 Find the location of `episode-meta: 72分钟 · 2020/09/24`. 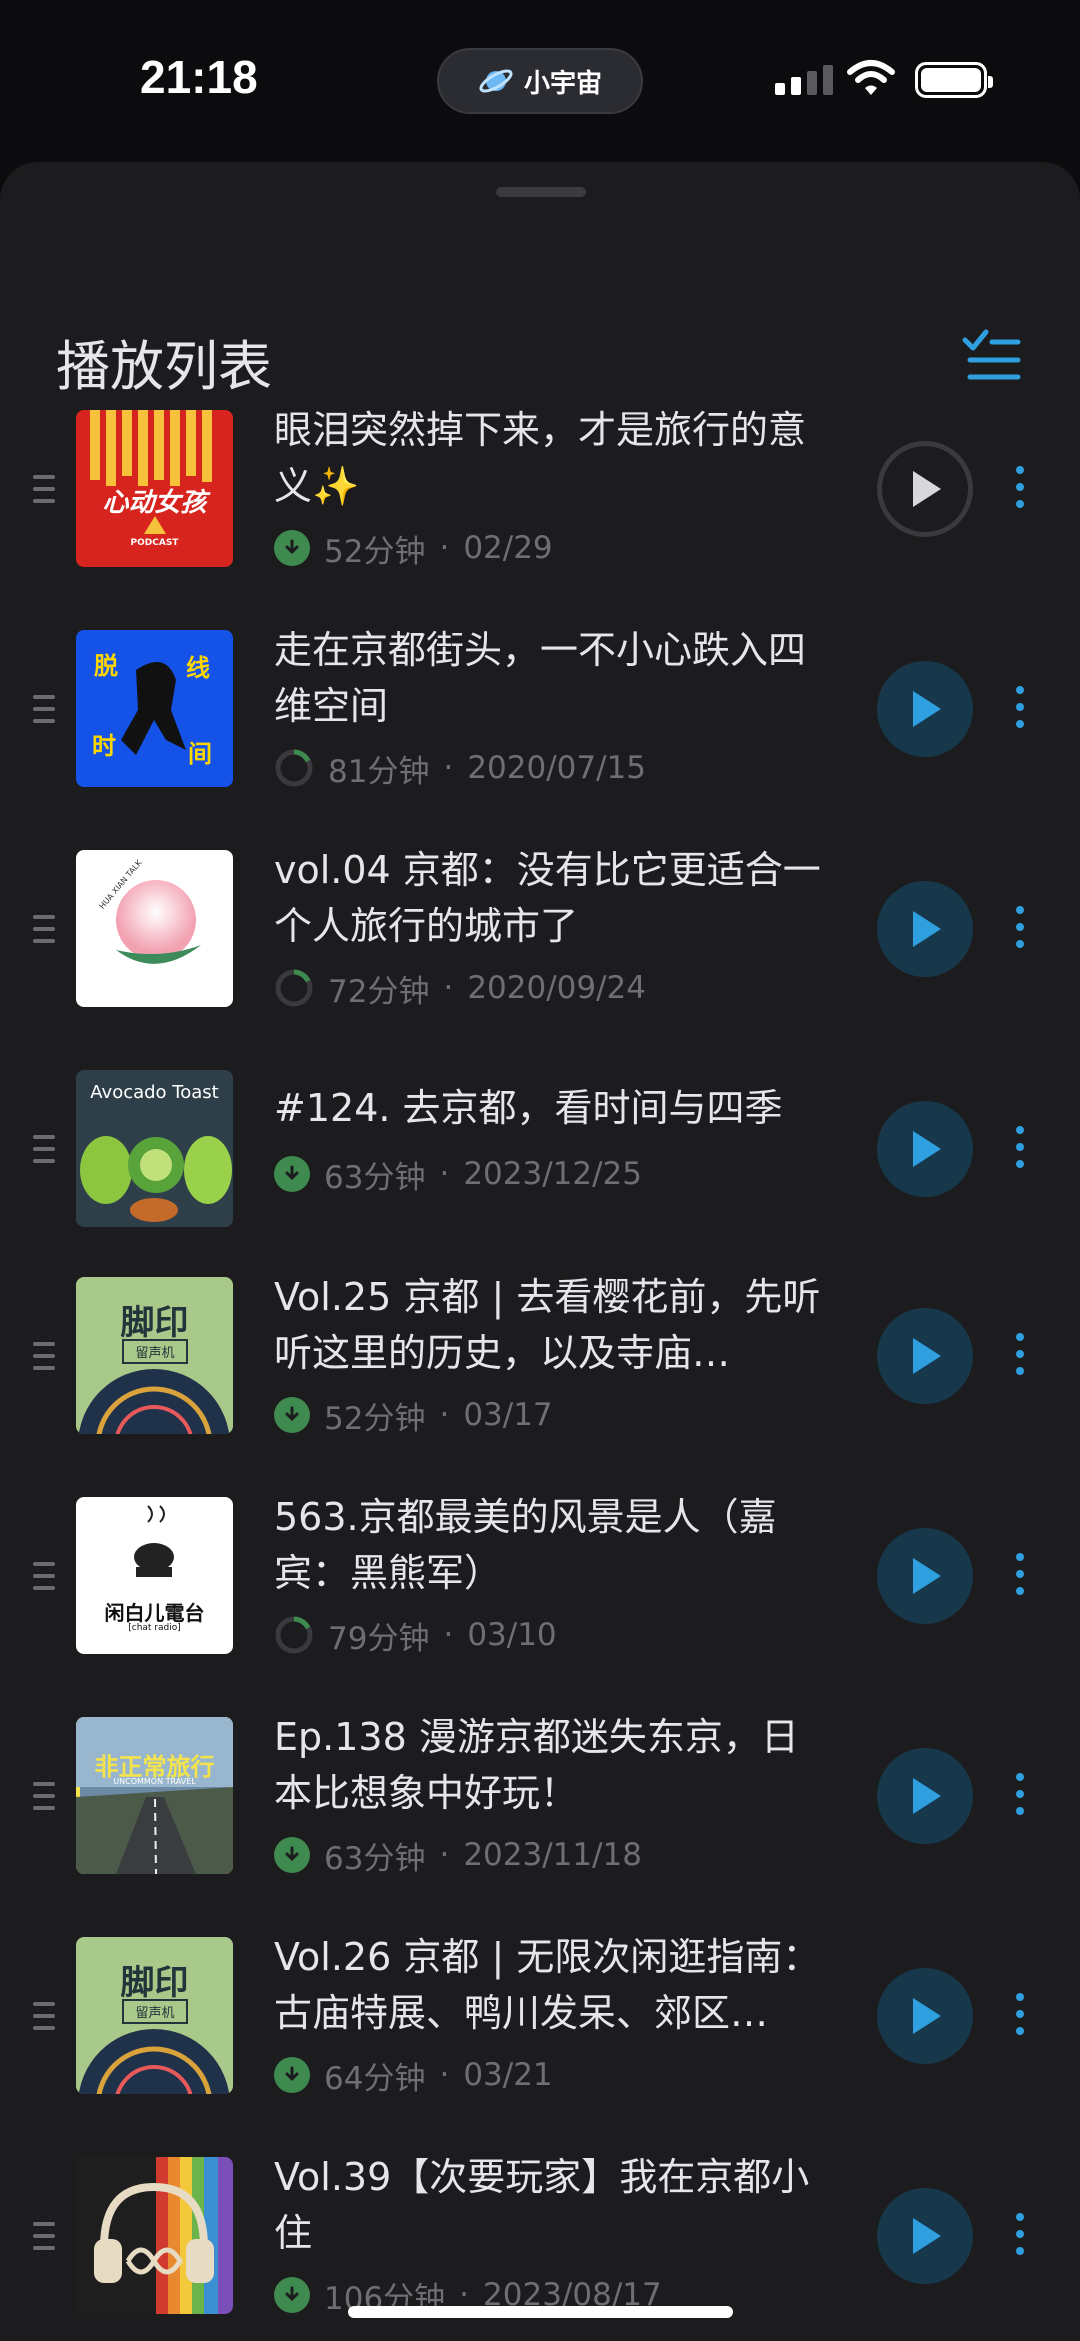

episode-meta: 72分钟 · 2020/09/24 is located at coordinates (460, 989).